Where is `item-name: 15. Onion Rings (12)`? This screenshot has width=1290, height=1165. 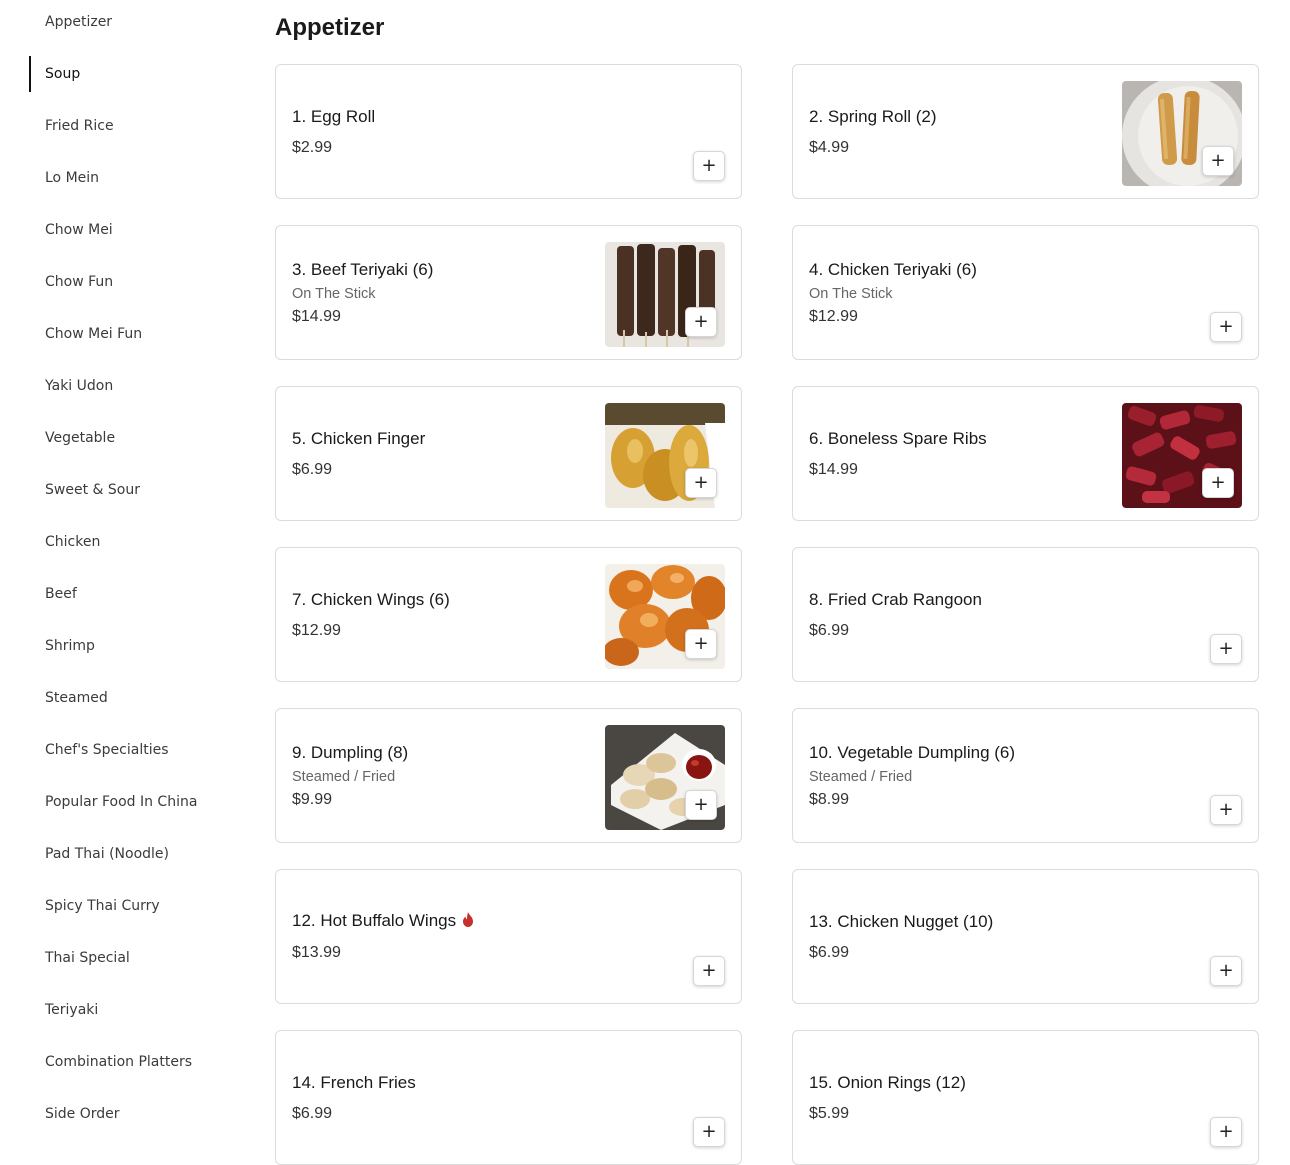 item-name: 15. Onion Rings (12) is located at coordinates (887, 1082).